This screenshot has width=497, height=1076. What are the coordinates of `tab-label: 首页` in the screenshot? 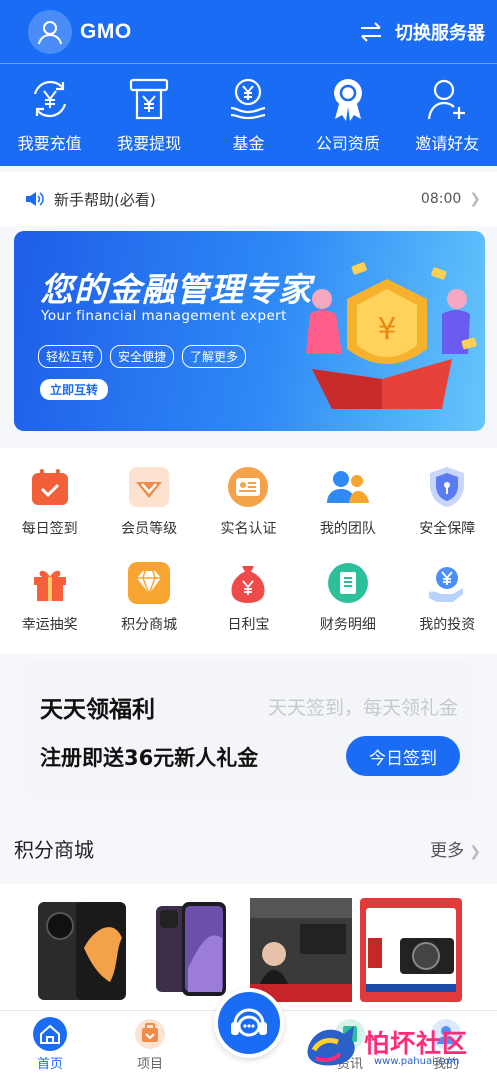 It's located at (49, 1064).